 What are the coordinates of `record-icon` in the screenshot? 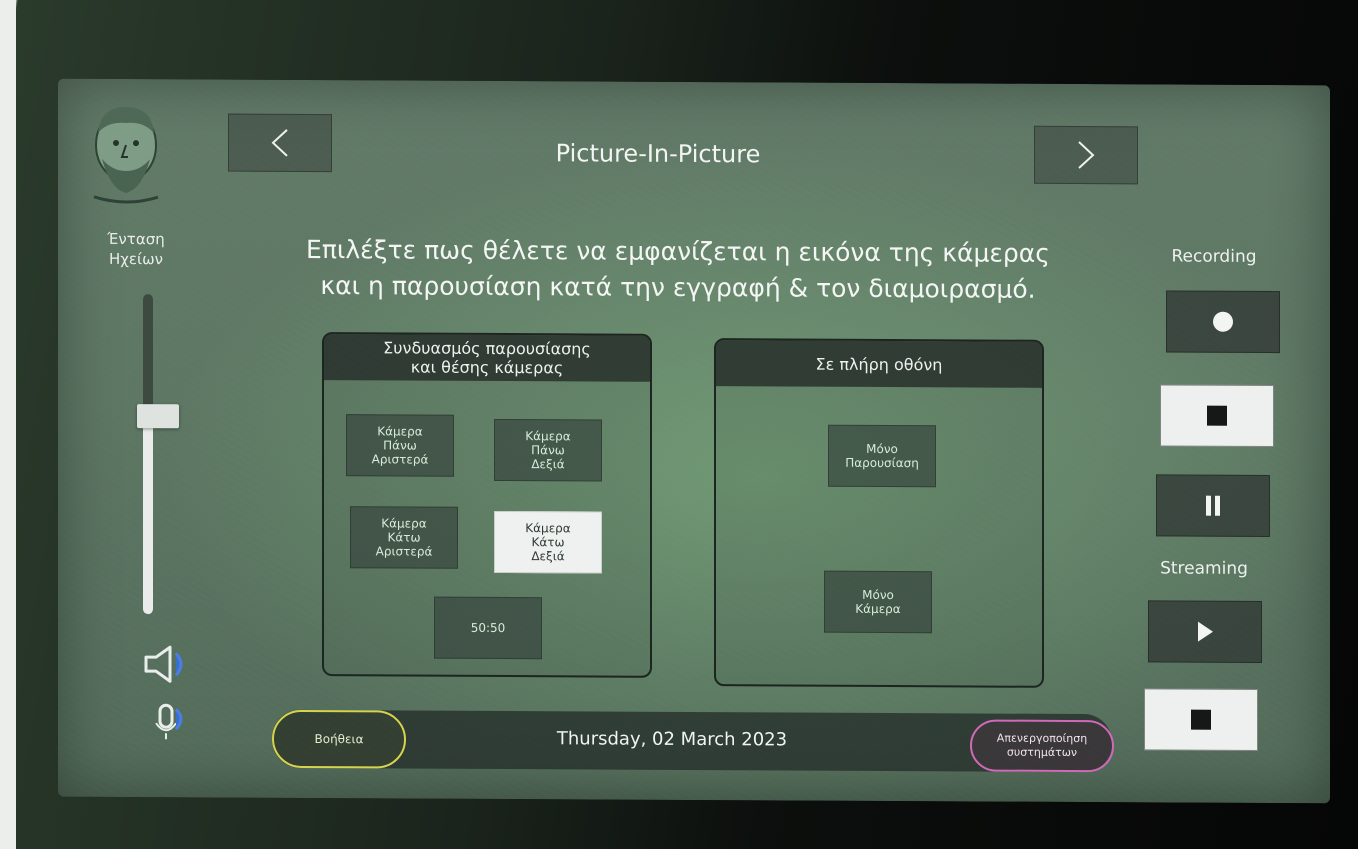 It's located at (1223, 321).